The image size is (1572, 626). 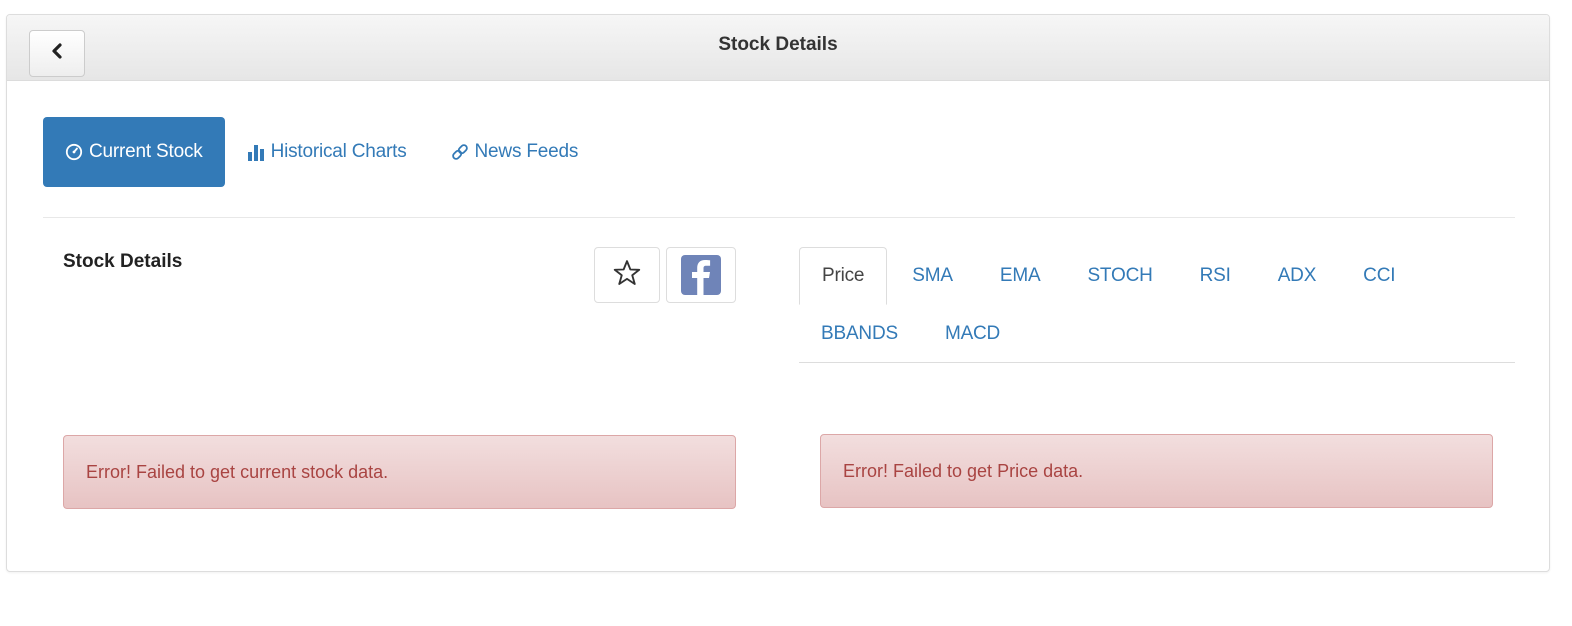 I want to click on tab-price: Price, so click(x=843, y=276).